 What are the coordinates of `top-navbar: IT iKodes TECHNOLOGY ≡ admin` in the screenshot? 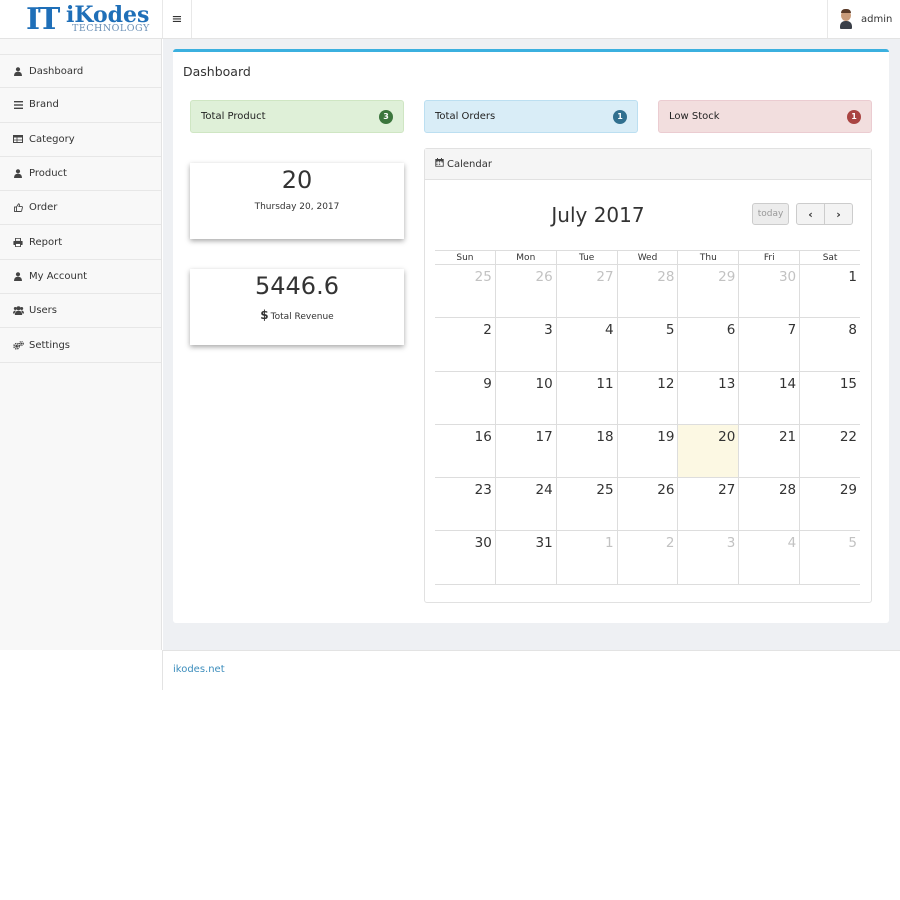 It's located at (450, 19).